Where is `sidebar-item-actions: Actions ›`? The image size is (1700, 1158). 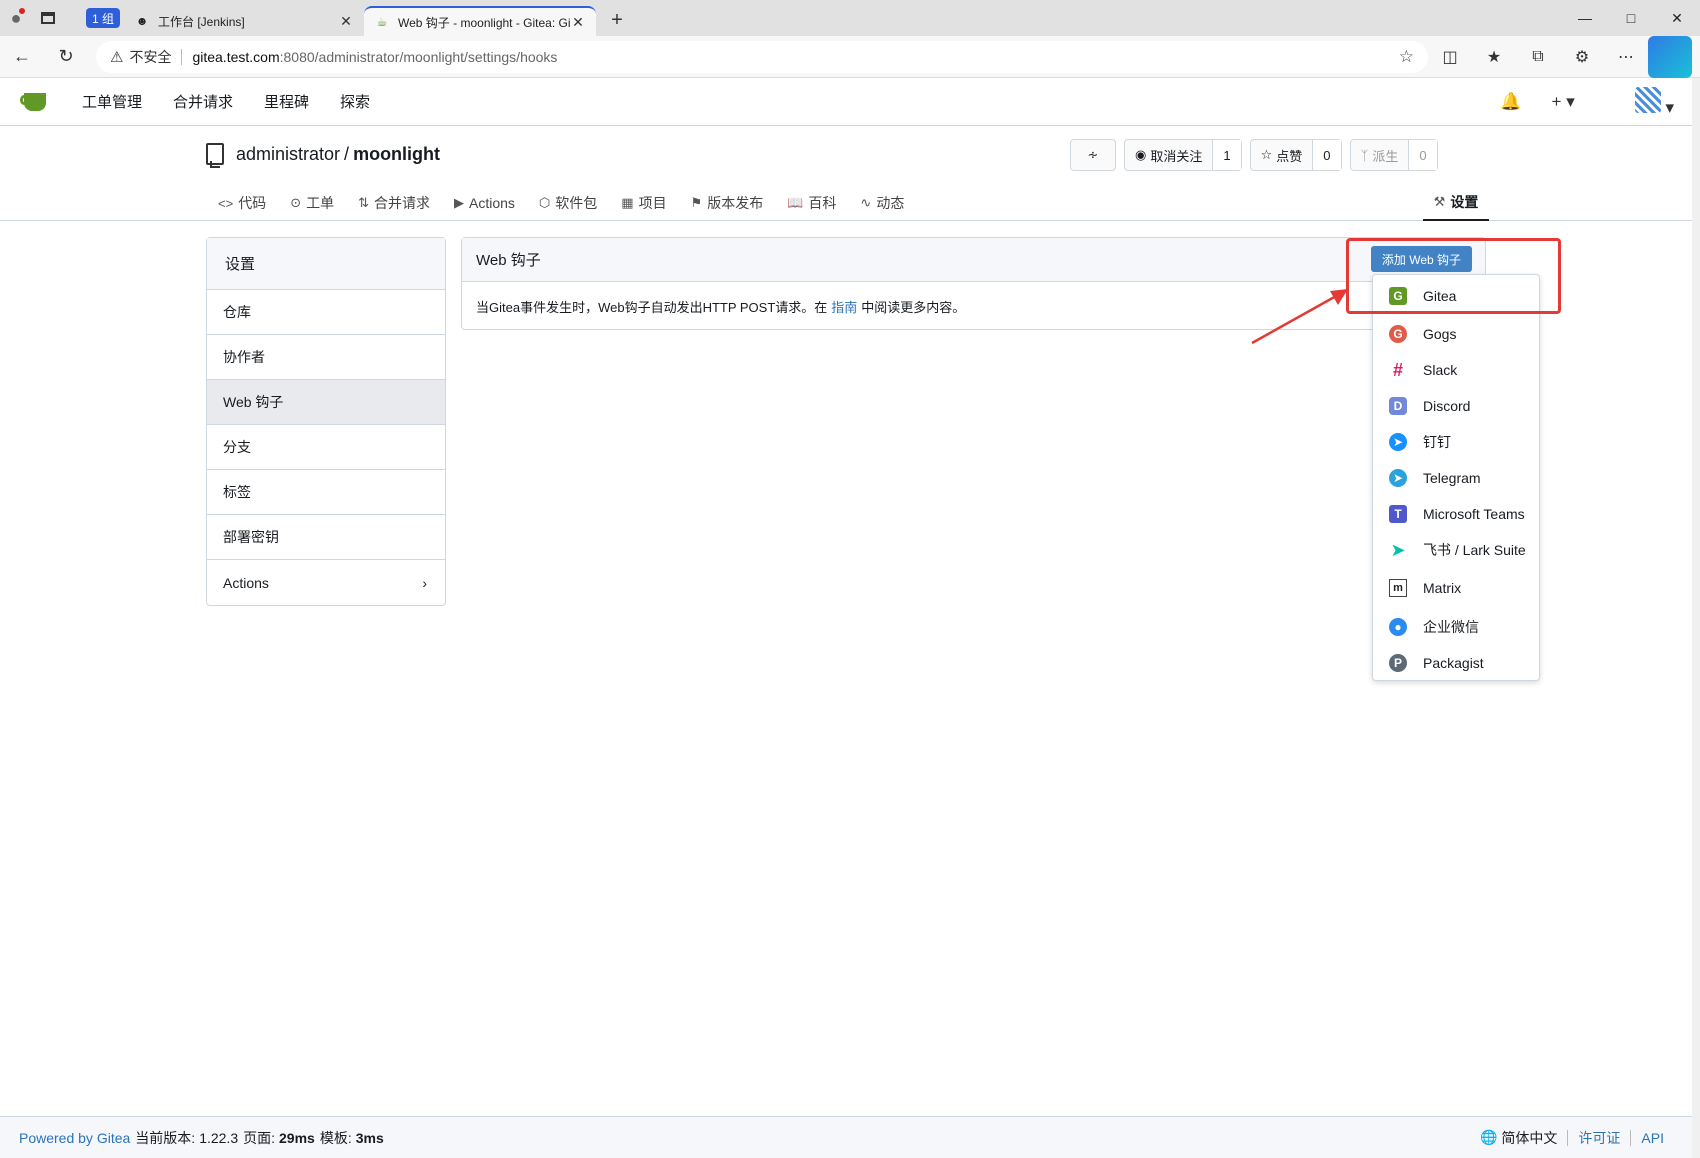 sidebar-item-actions: Actions › is located at coordinates (326, 582).